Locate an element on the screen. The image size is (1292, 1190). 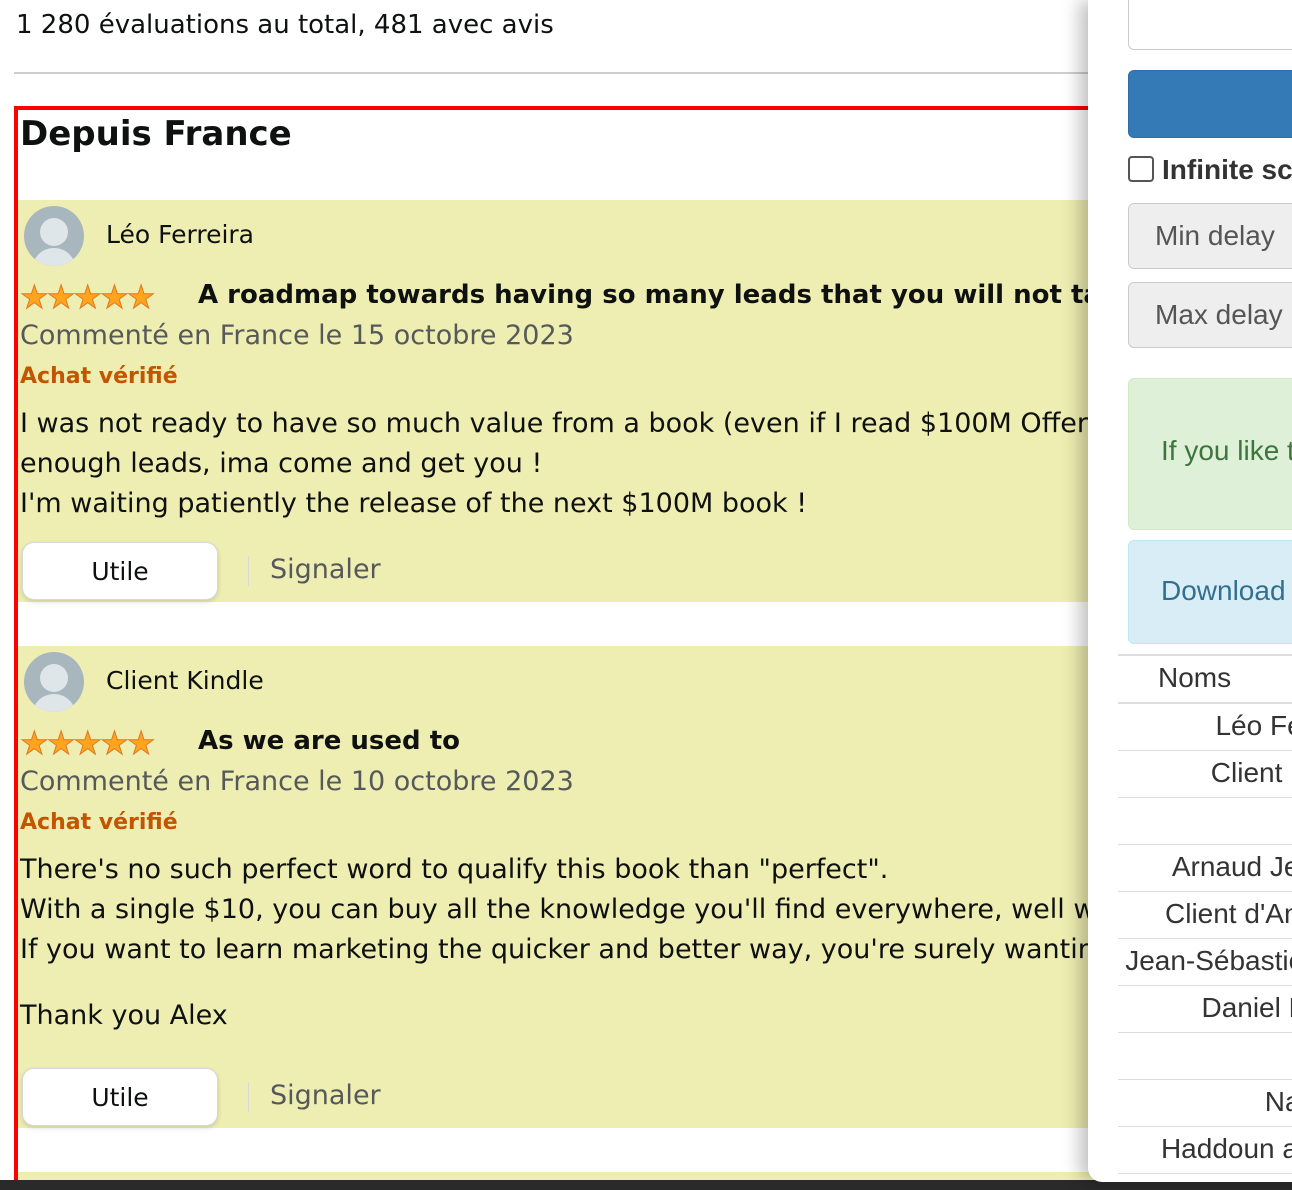
table-row: Léo Ferreira is located at coordinates (1205, 727).